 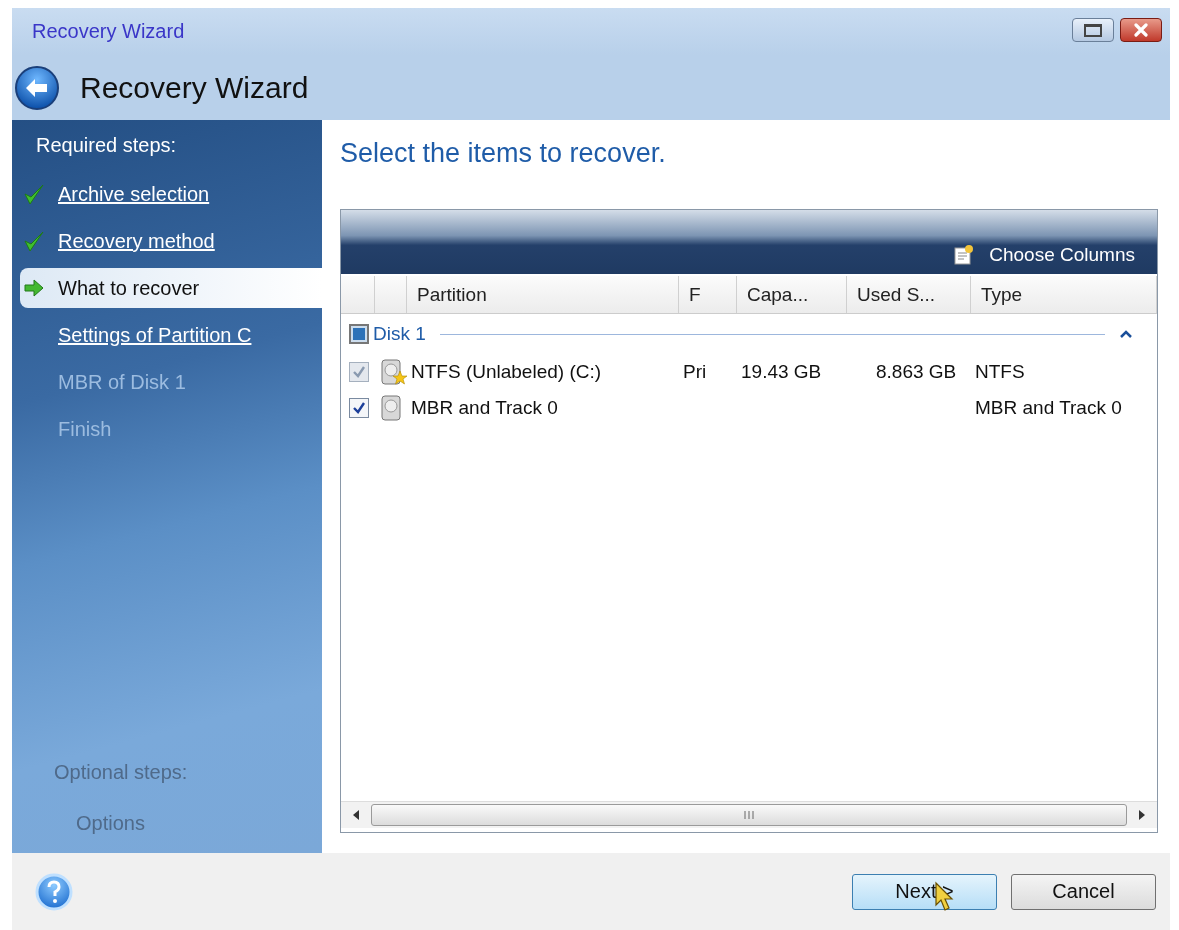 I want to click on window-title: Recovery Wizard, so click(x=108, y=31).